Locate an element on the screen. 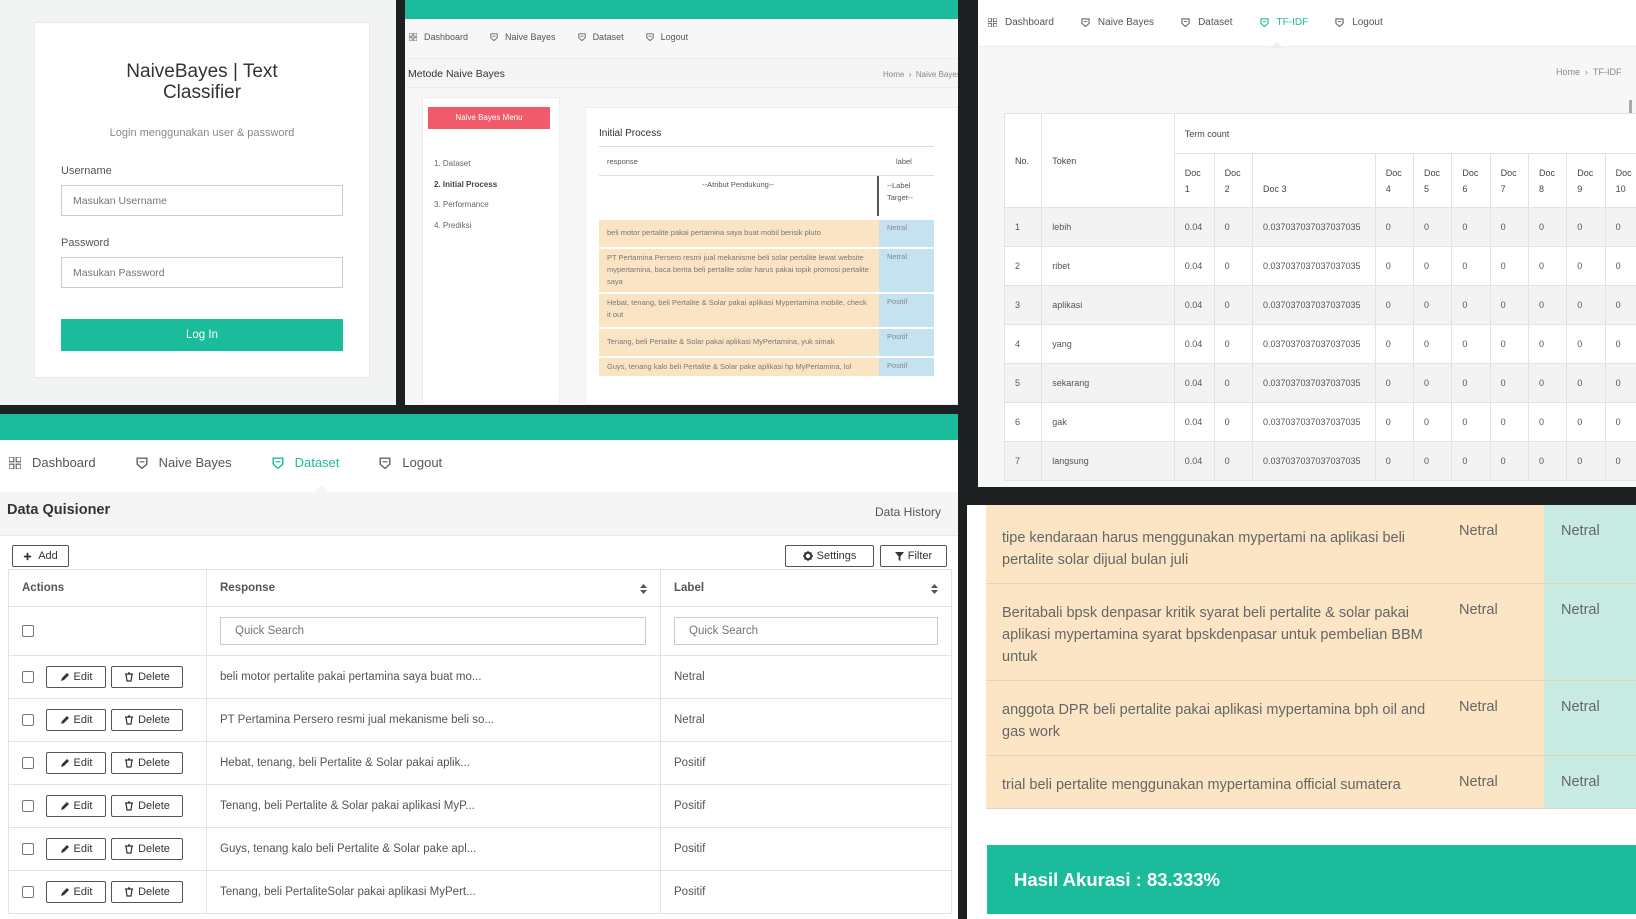  row-no: 2 is located at coordinates (1023, 266).